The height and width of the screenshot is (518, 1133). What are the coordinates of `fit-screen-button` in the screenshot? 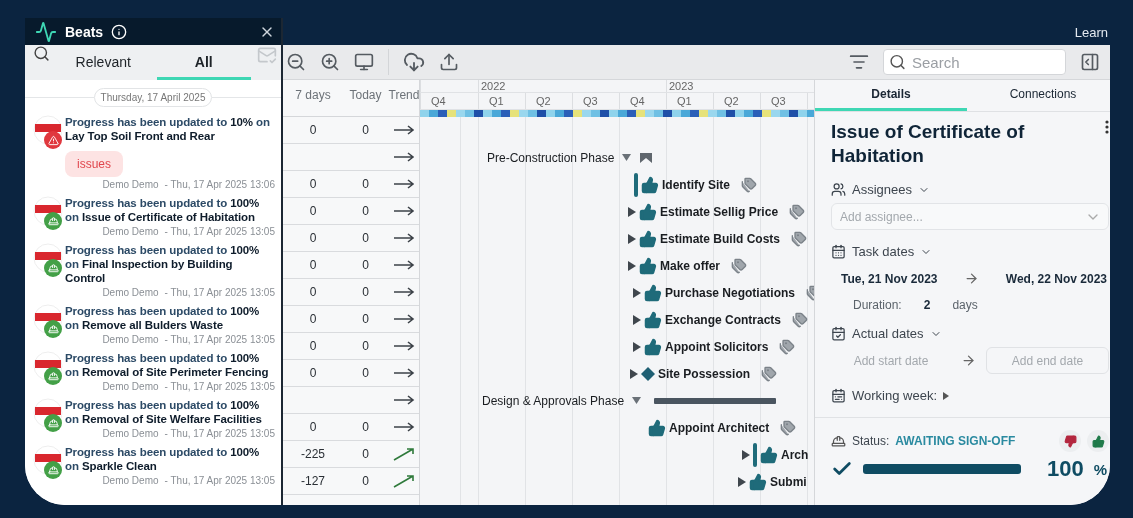 It's located at (364, 62).